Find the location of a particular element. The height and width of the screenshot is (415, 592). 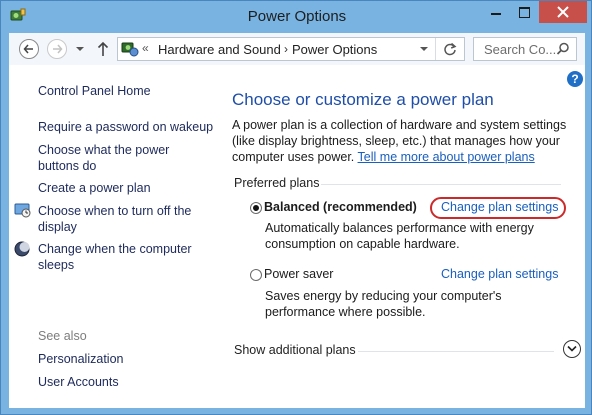

close-icon is located at coordinates (563, 12).